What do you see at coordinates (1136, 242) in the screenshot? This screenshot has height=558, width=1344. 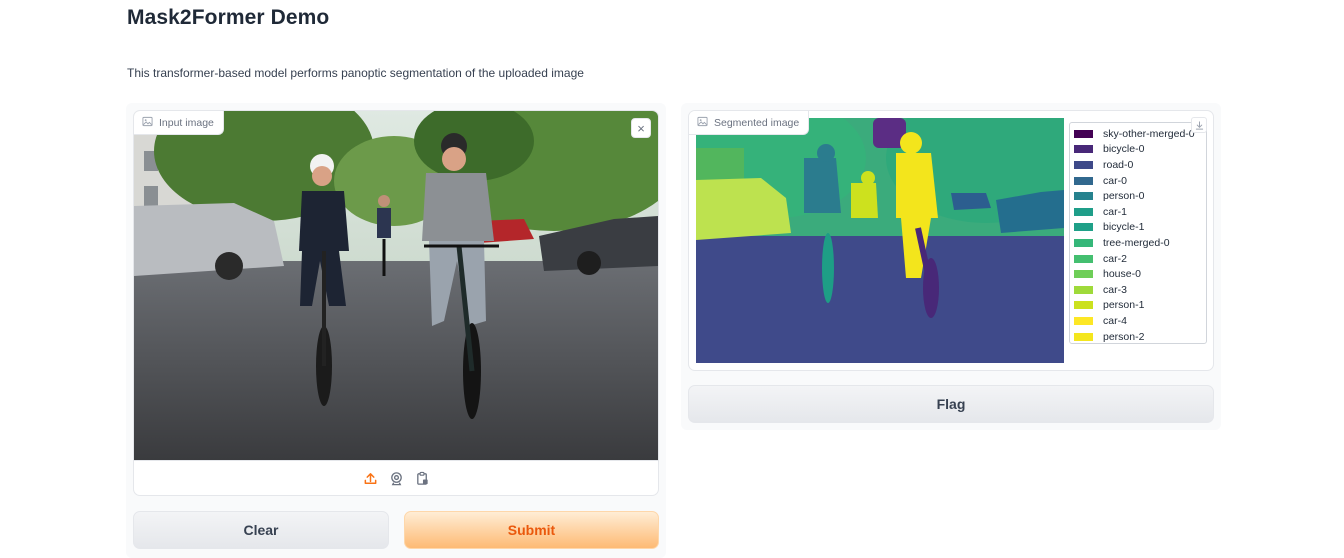 I see `legend-label: tree-merged-0` at bounding box center [1136, 242].